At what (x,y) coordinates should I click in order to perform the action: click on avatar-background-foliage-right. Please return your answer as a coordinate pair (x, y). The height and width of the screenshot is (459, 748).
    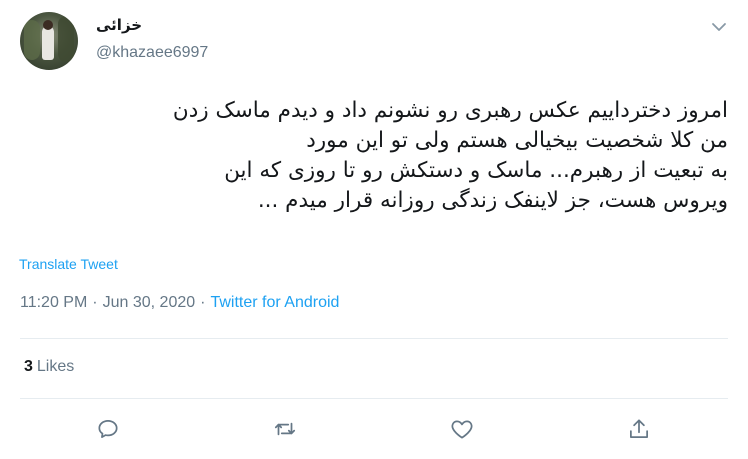
    Looking at the image, I should click on (66, 39).